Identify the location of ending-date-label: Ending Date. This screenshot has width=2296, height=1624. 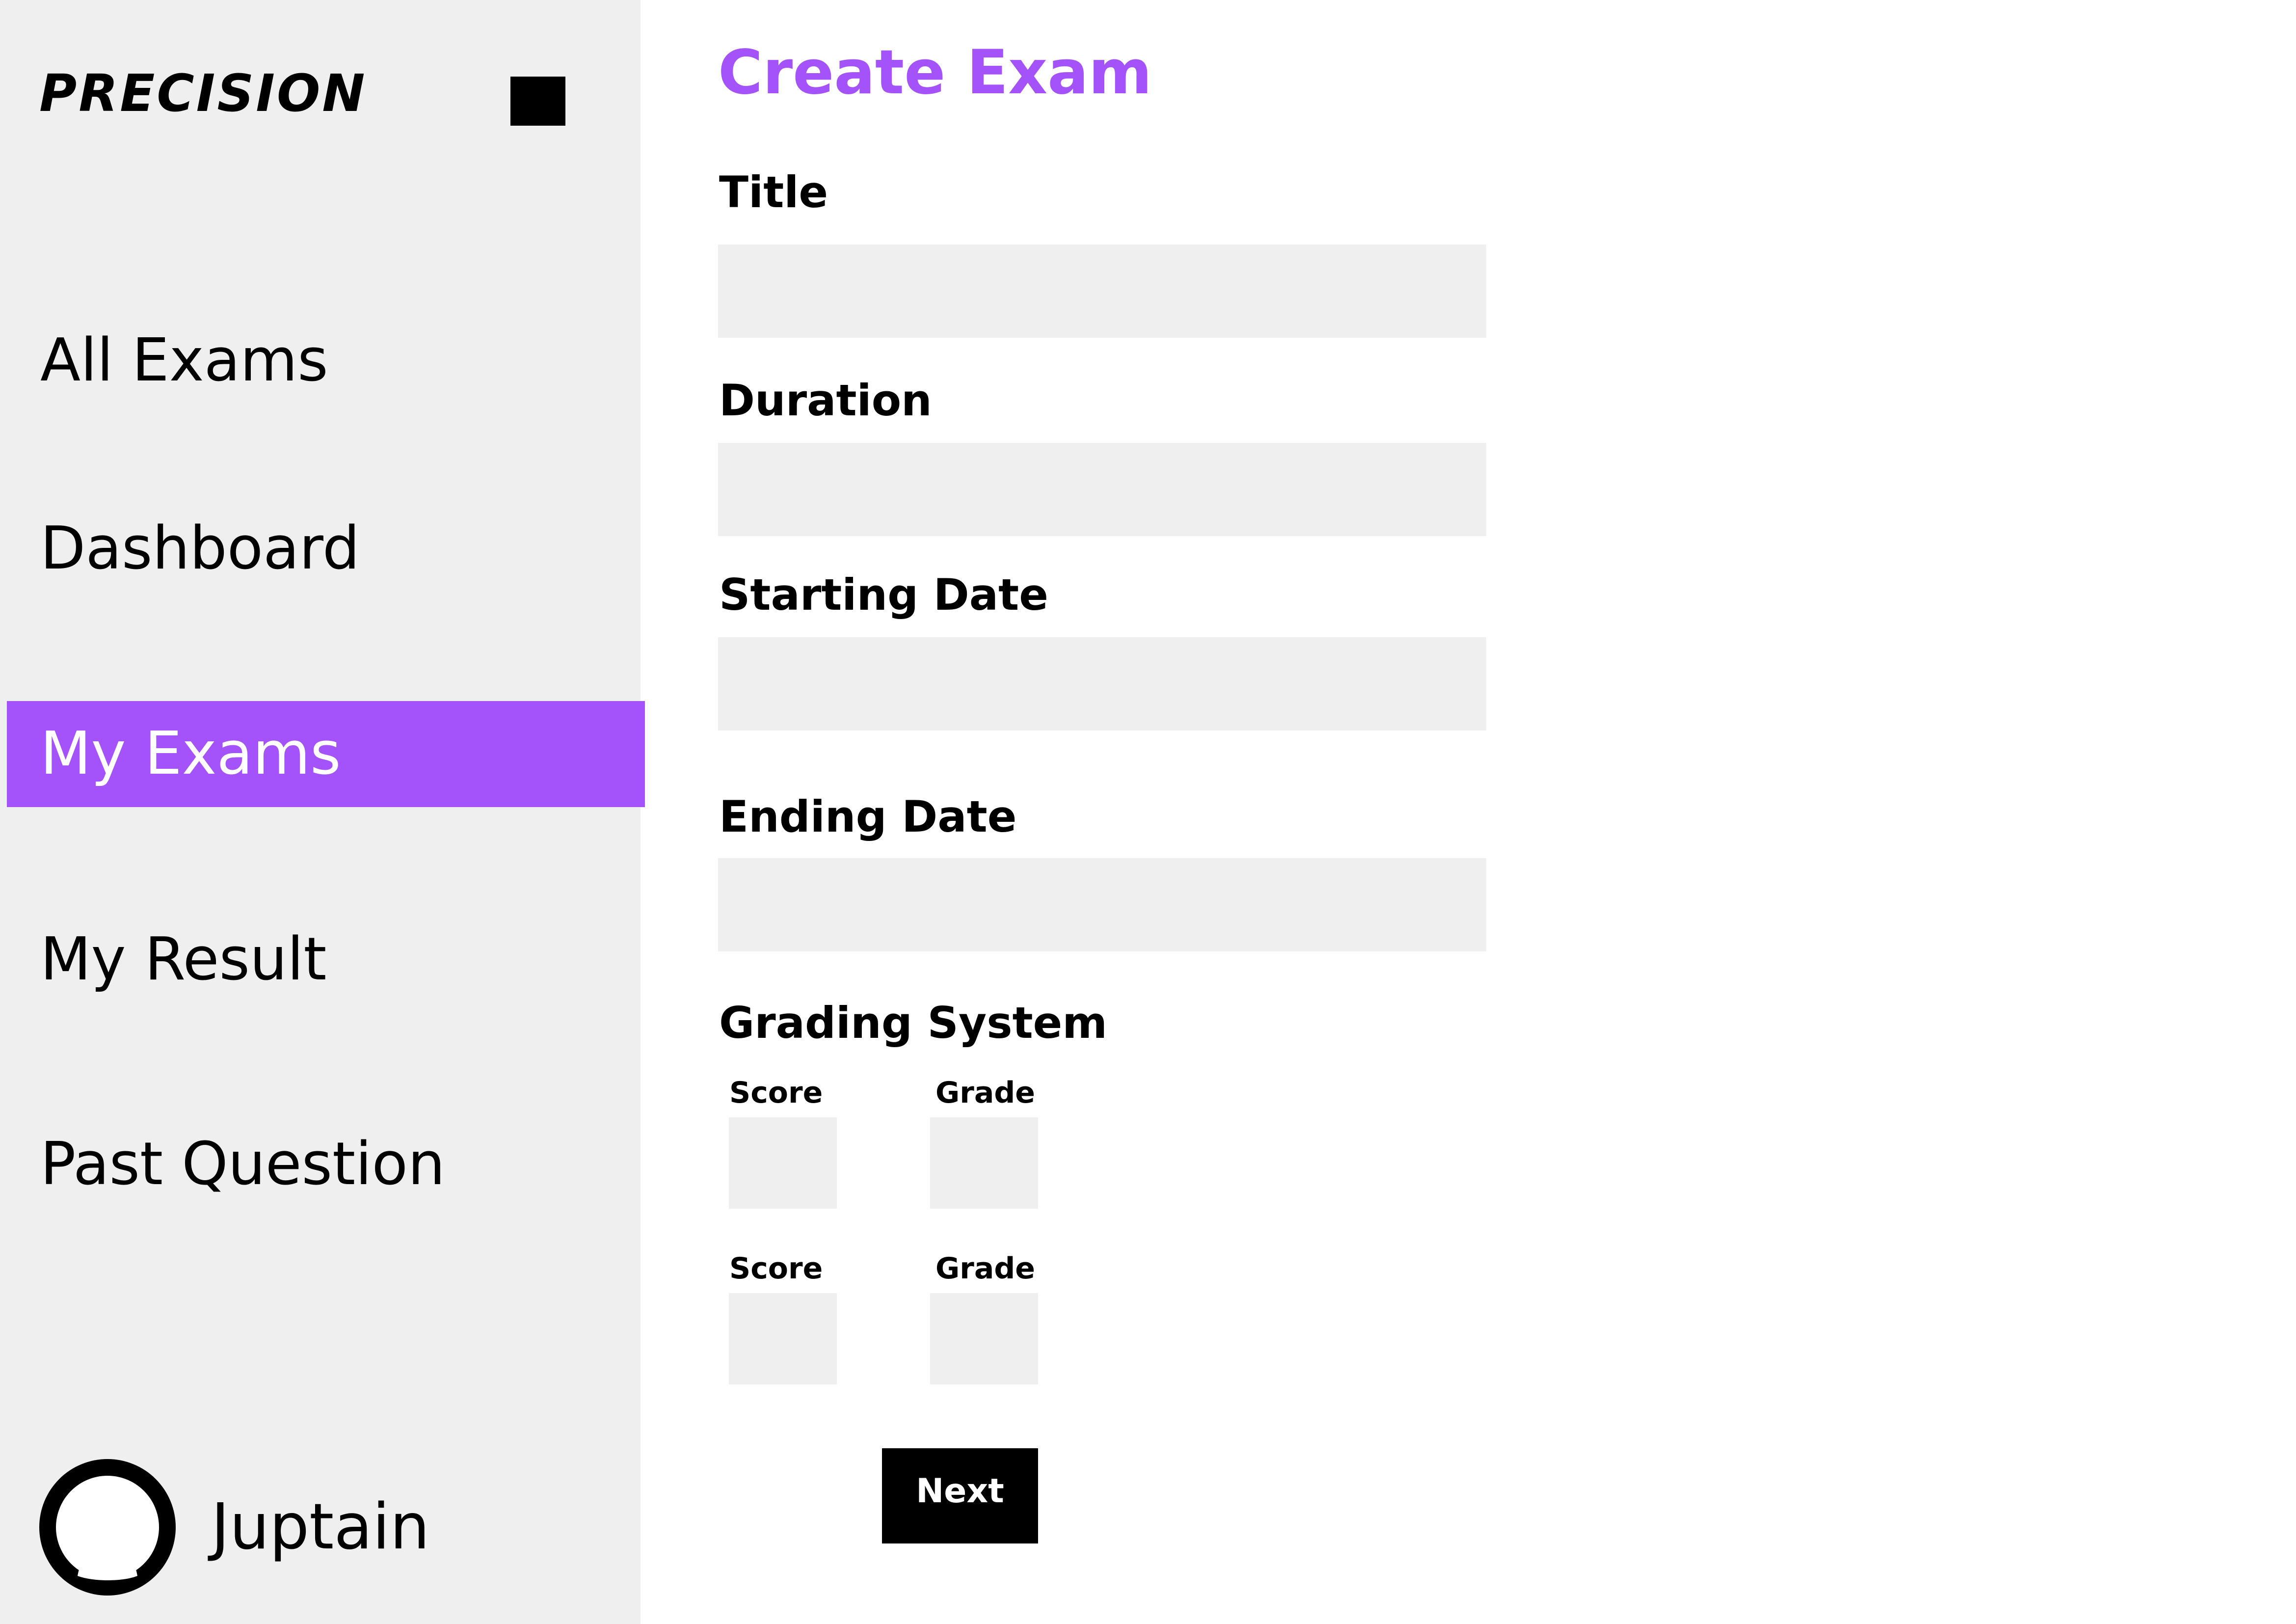
(868, 816).